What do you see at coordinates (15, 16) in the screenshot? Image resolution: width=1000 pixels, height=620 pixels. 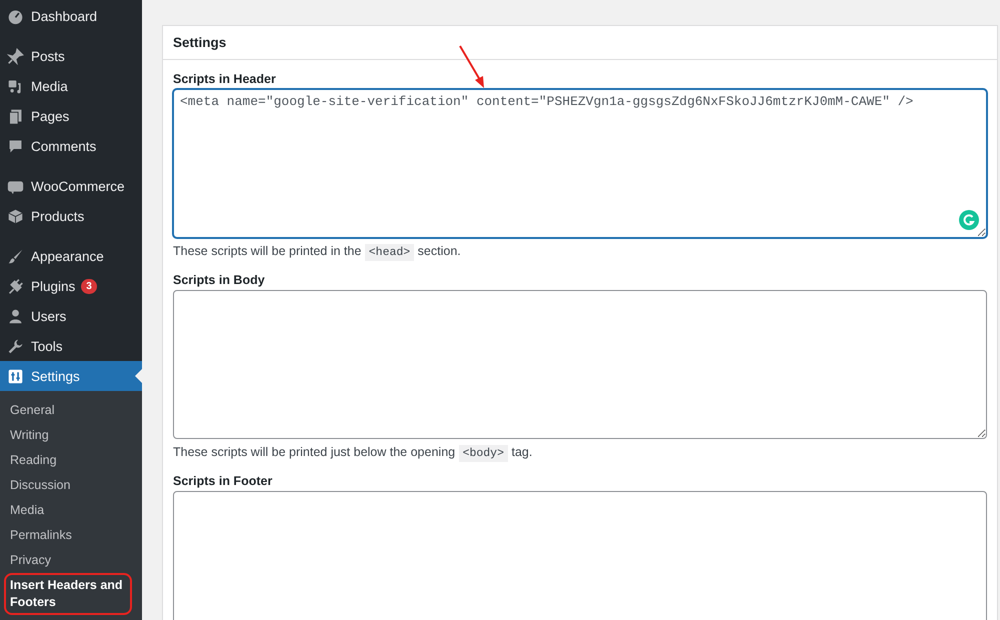 I see `gauge-icon` at bounding box center [15, 16].